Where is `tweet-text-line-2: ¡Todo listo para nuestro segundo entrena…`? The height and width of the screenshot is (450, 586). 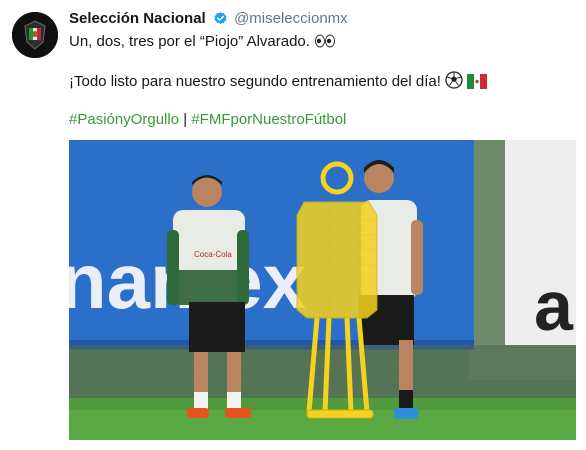
tweet-text-line-2: ¡Todo listo para nuestro segundo entrena… is located at coordinates (278, 82).